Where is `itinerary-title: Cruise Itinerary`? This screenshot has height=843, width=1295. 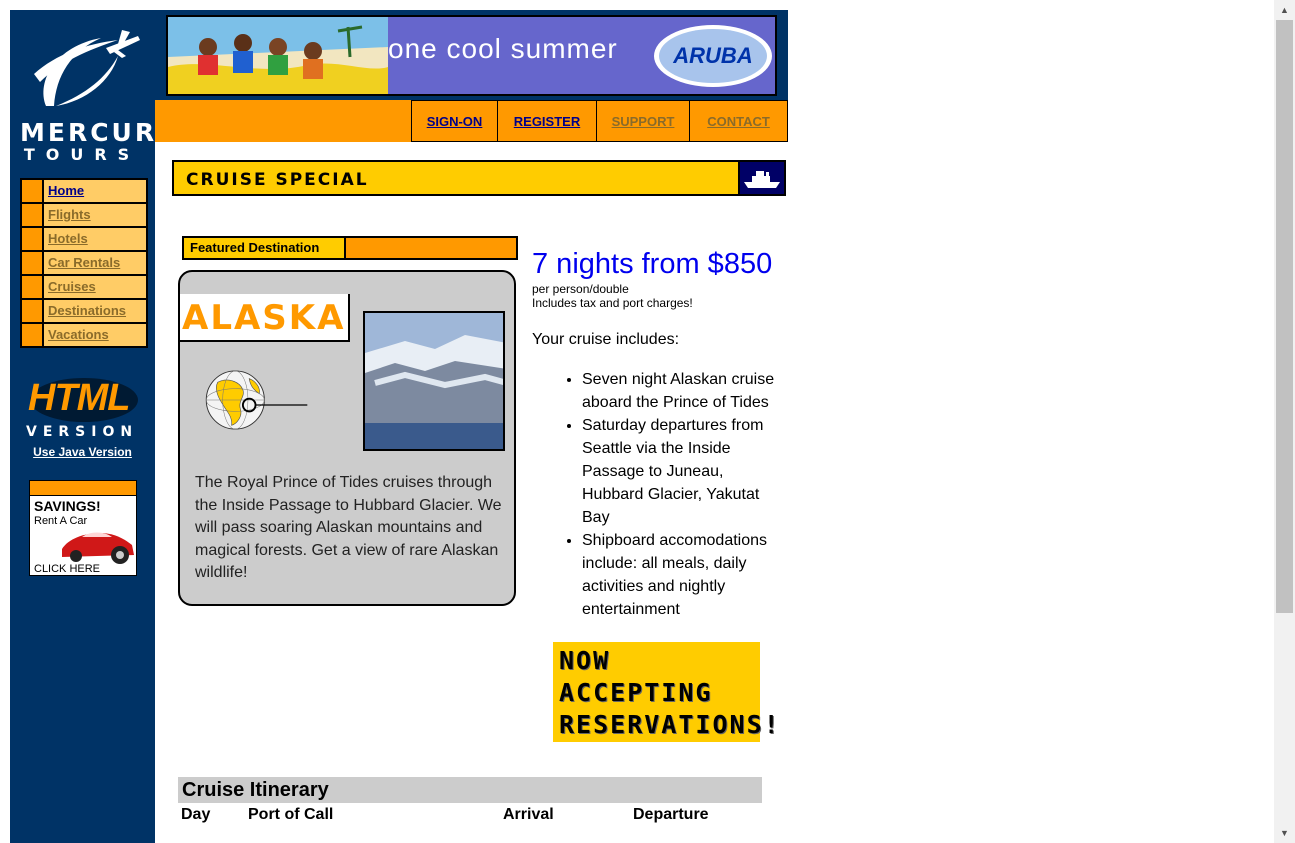 itinerary-title: Cruise Itinerary is located at coordinates (470, 790).